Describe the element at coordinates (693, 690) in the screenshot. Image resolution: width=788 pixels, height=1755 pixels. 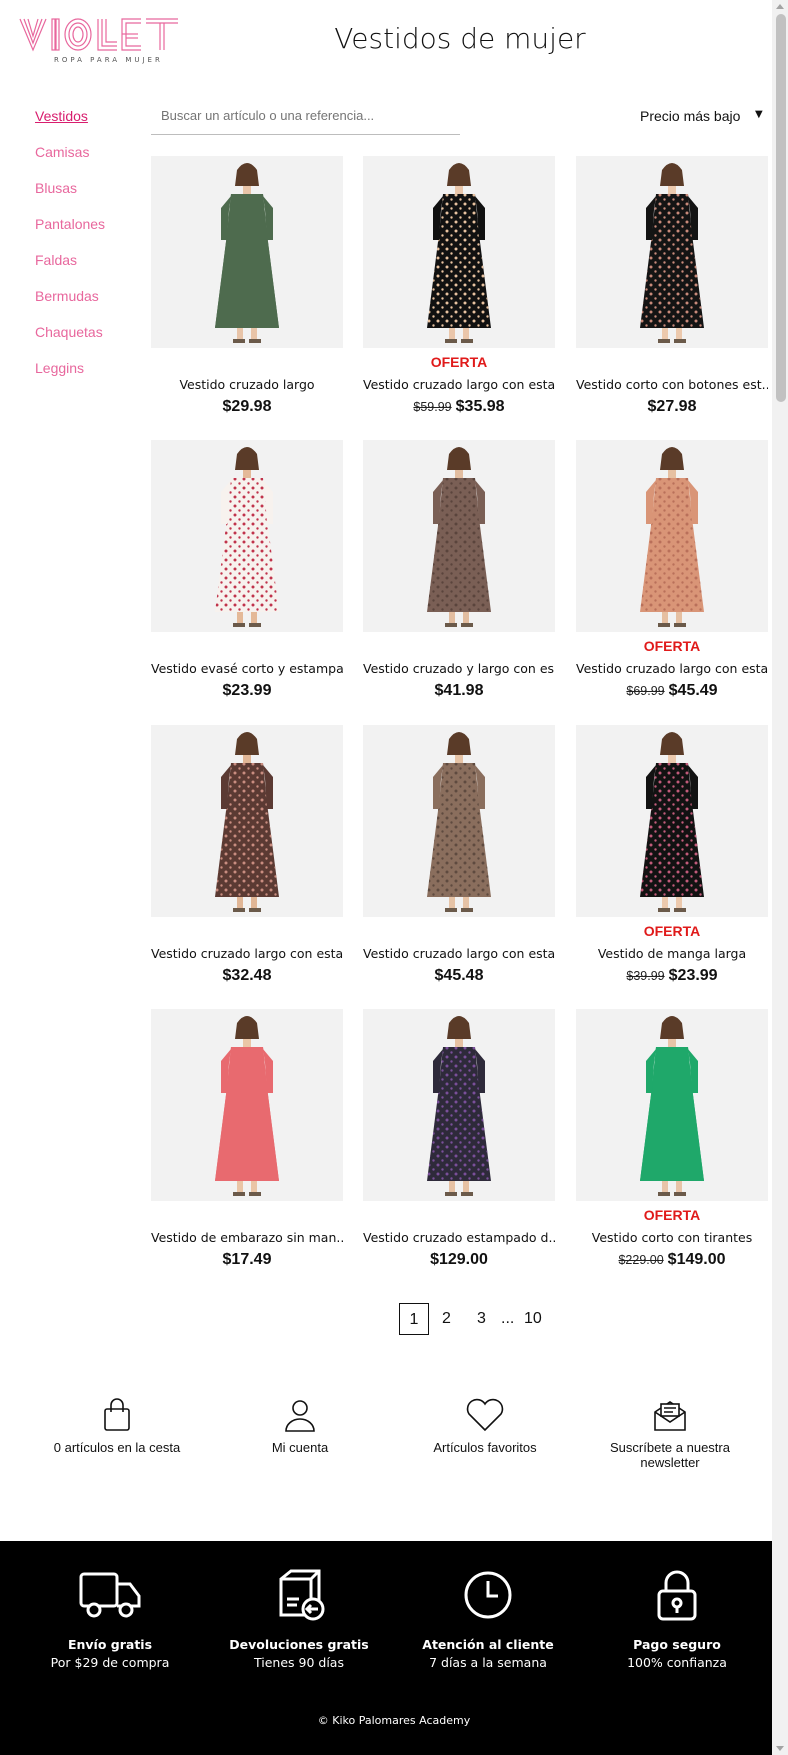
I see `current-price: $45.49` at that location.